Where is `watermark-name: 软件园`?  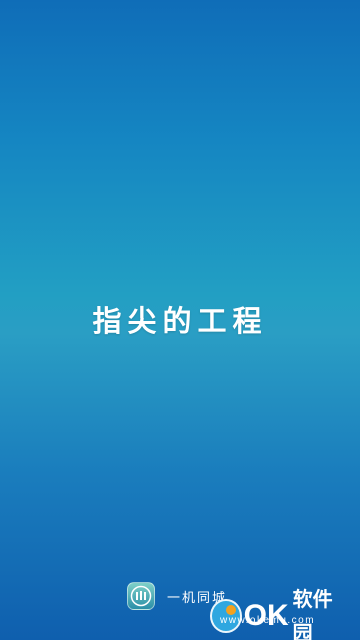
watermark-name: 软件园 is located at coordinates (312, 613).